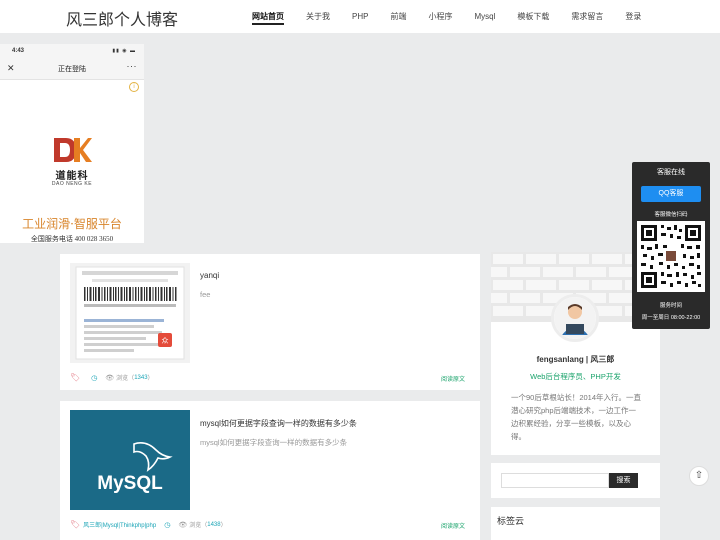  I want to click on back-to-top-icon: ⇧, so click(699, 476).